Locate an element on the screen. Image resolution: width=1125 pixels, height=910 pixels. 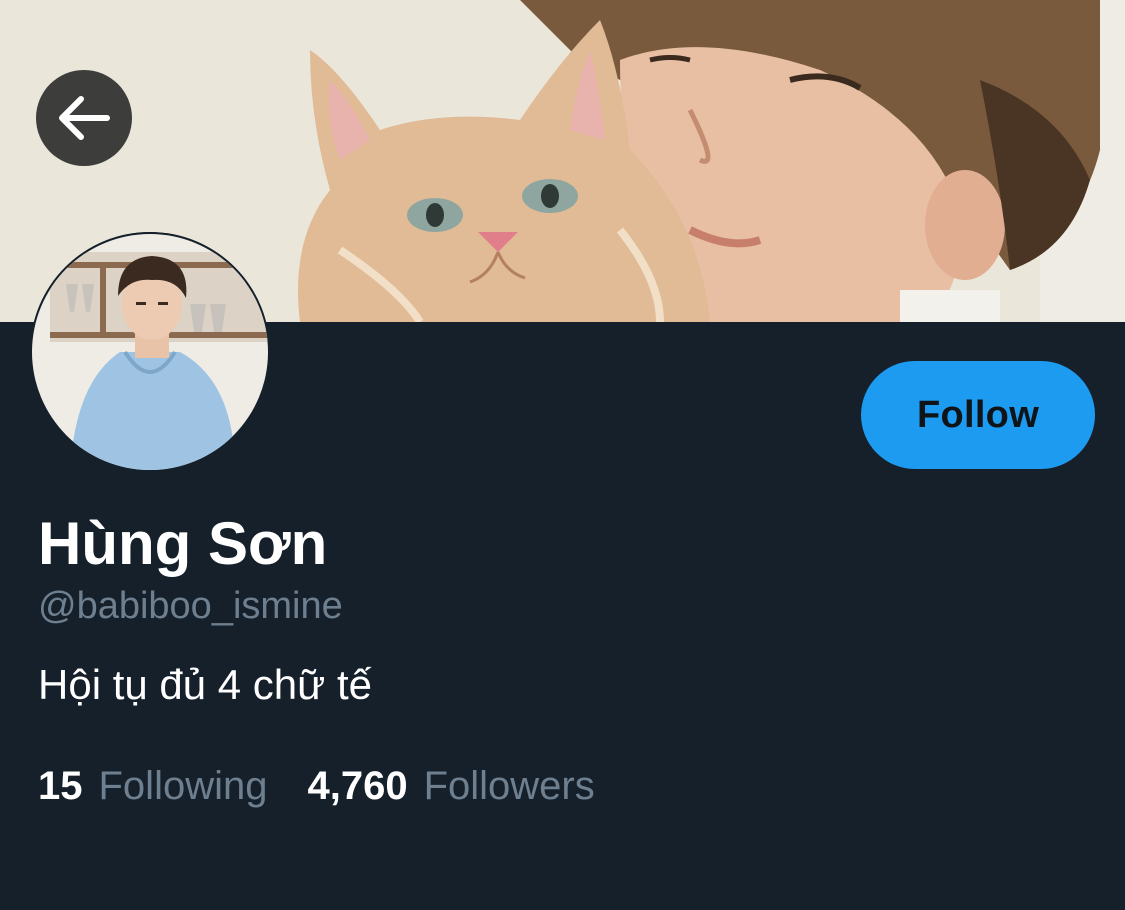
followers-label: Followers is located at coordinates (509, 786).